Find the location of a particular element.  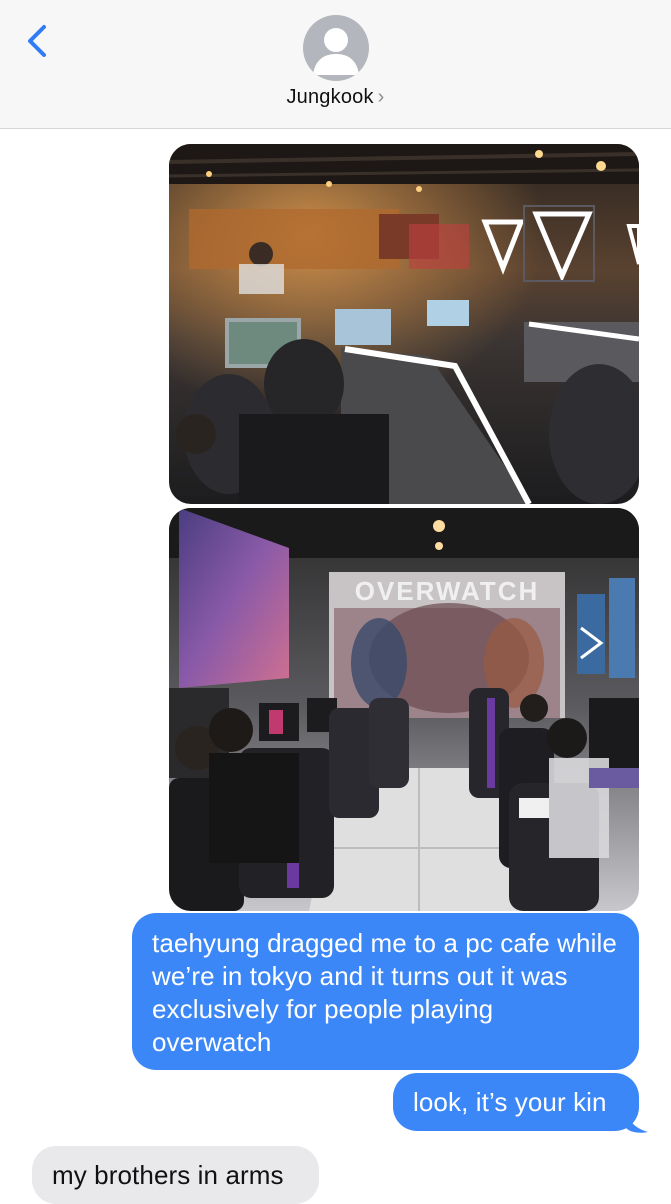

conversation-header: Jungkook › is located at coordinates (335, 64).